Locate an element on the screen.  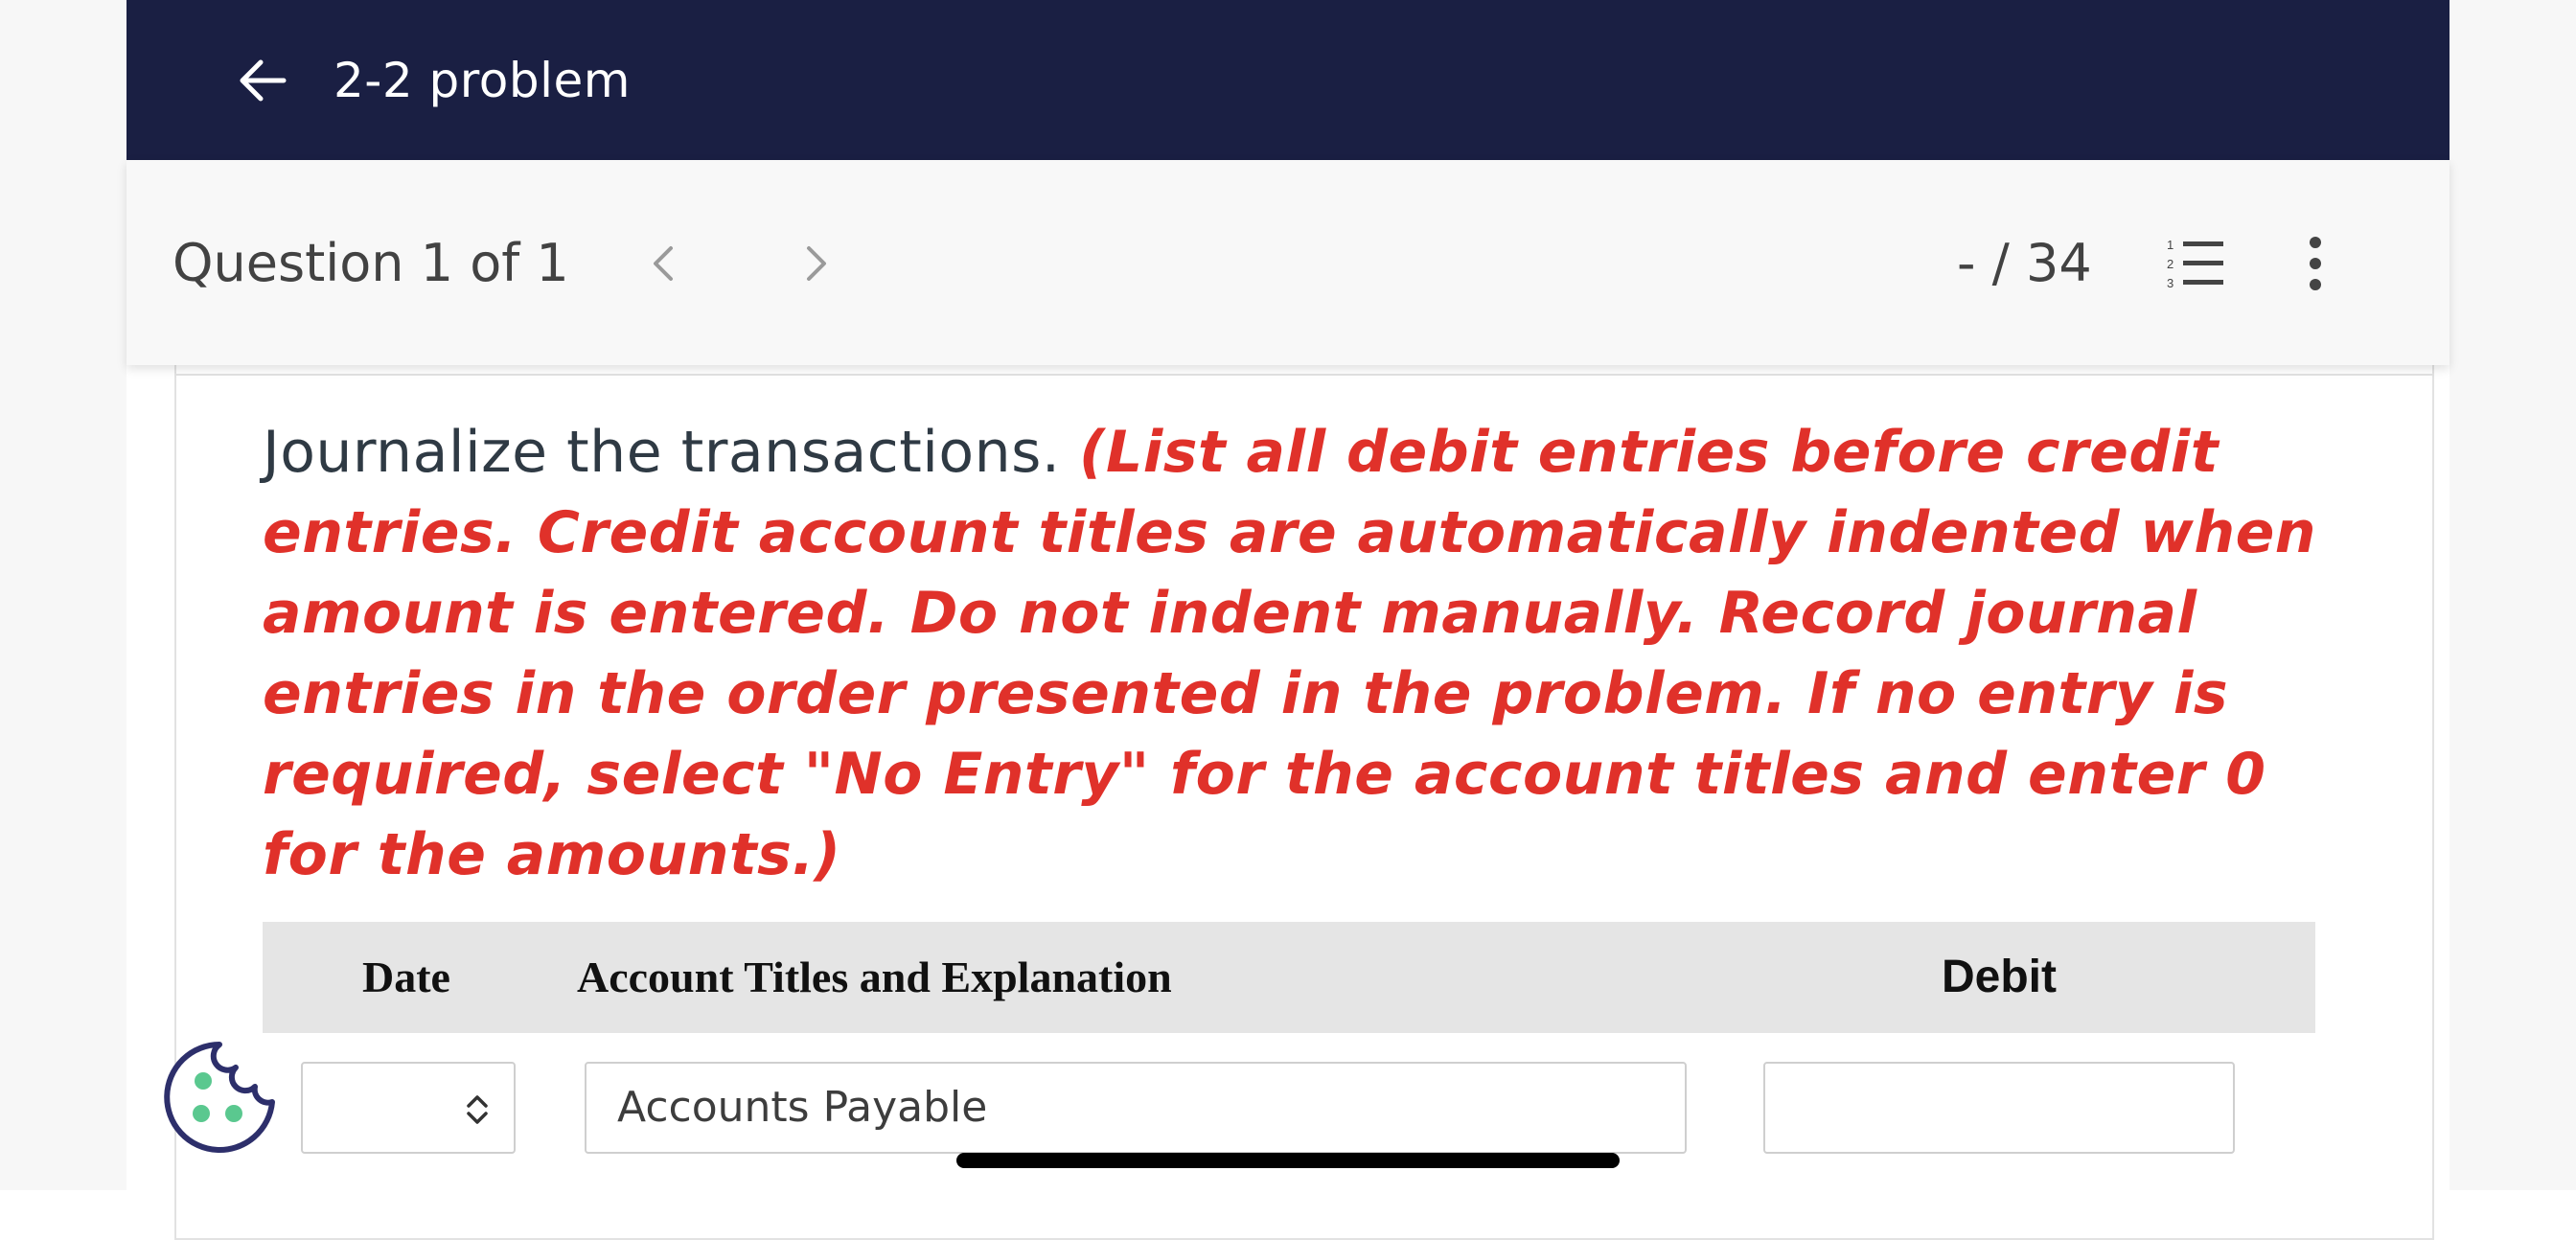
previous-question-chevron-left-icon is located at coordinates (665, 263).